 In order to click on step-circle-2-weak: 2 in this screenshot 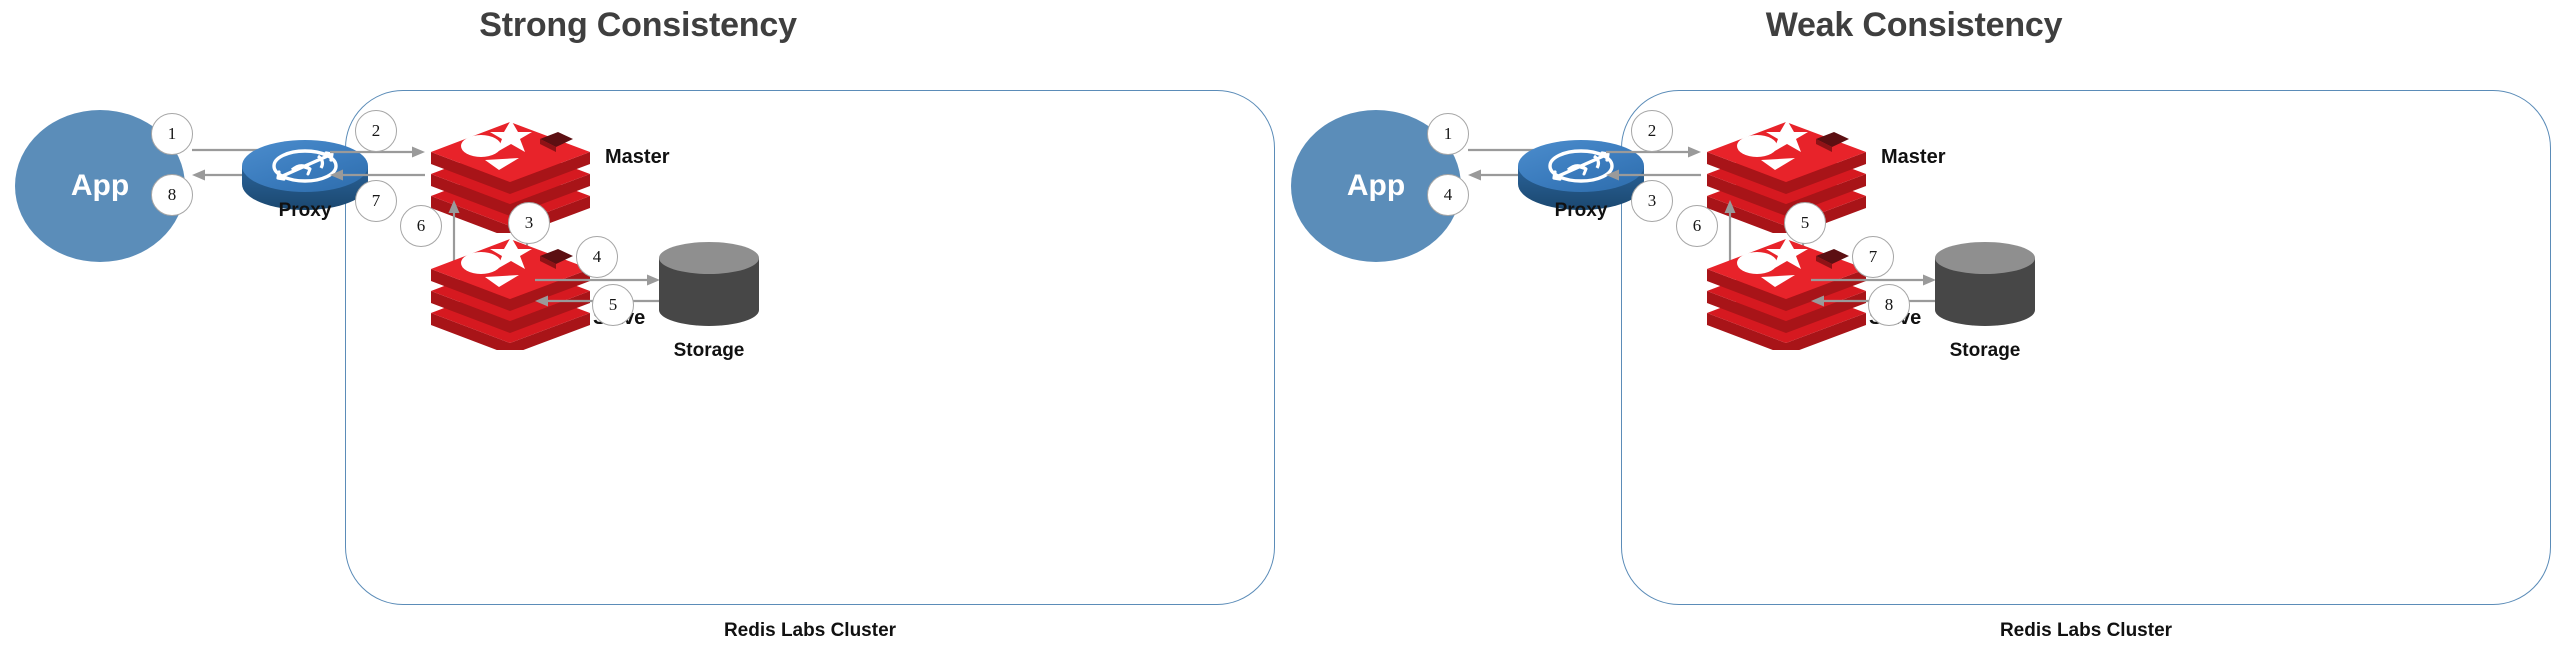, I will do `click(1652, 131)`.